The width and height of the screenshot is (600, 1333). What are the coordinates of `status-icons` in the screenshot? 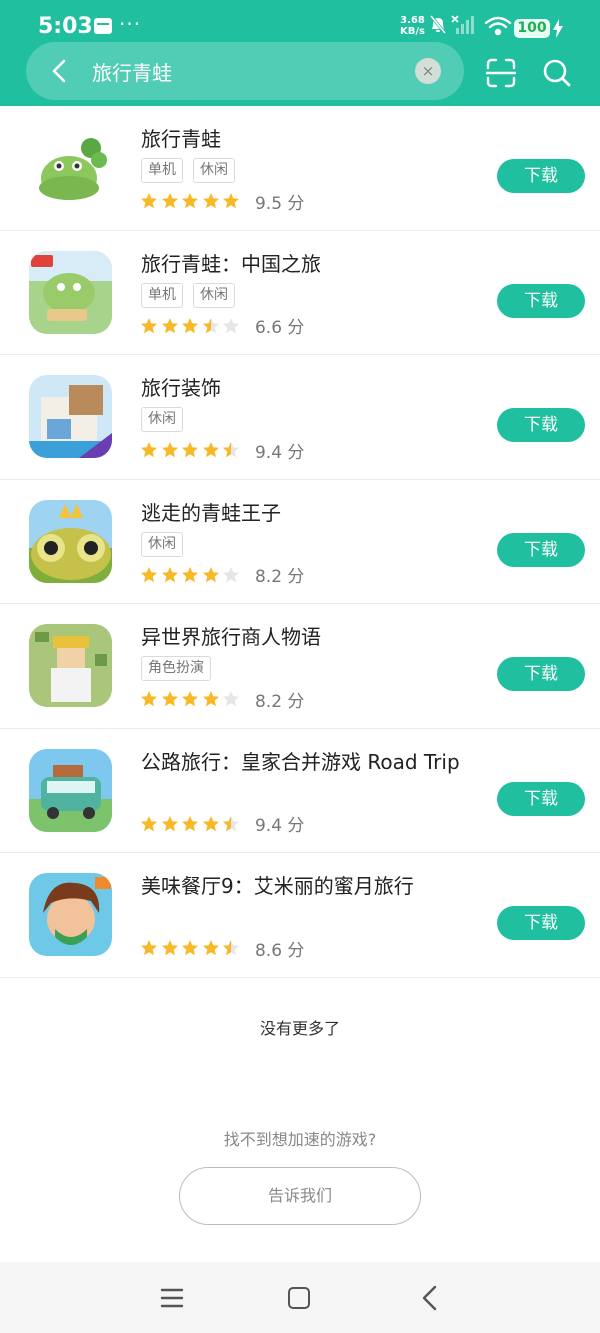 It's located at (471, 25).